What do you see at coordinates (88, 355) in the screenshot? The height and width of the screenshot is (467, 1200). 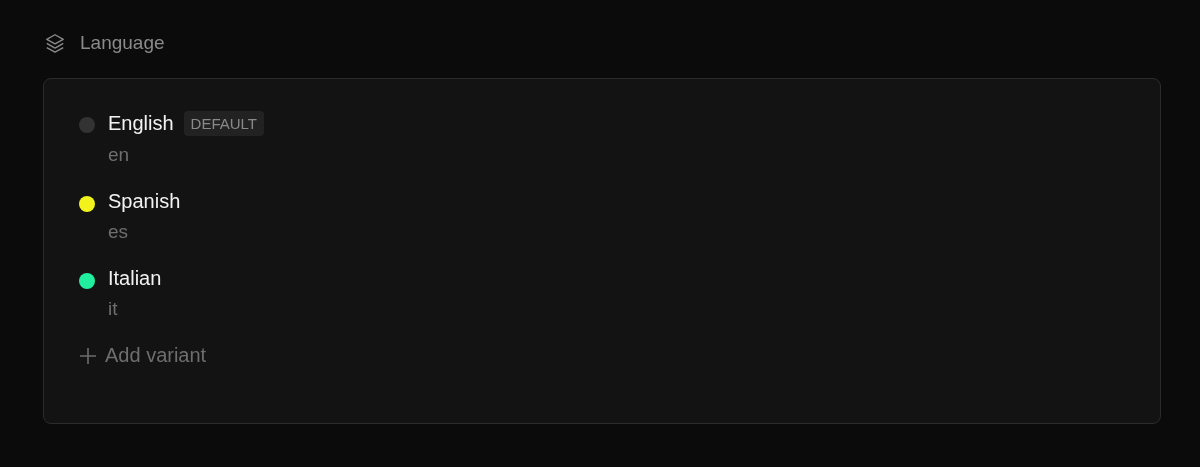 I see `plus-icon` at bounding box center [88, 355].